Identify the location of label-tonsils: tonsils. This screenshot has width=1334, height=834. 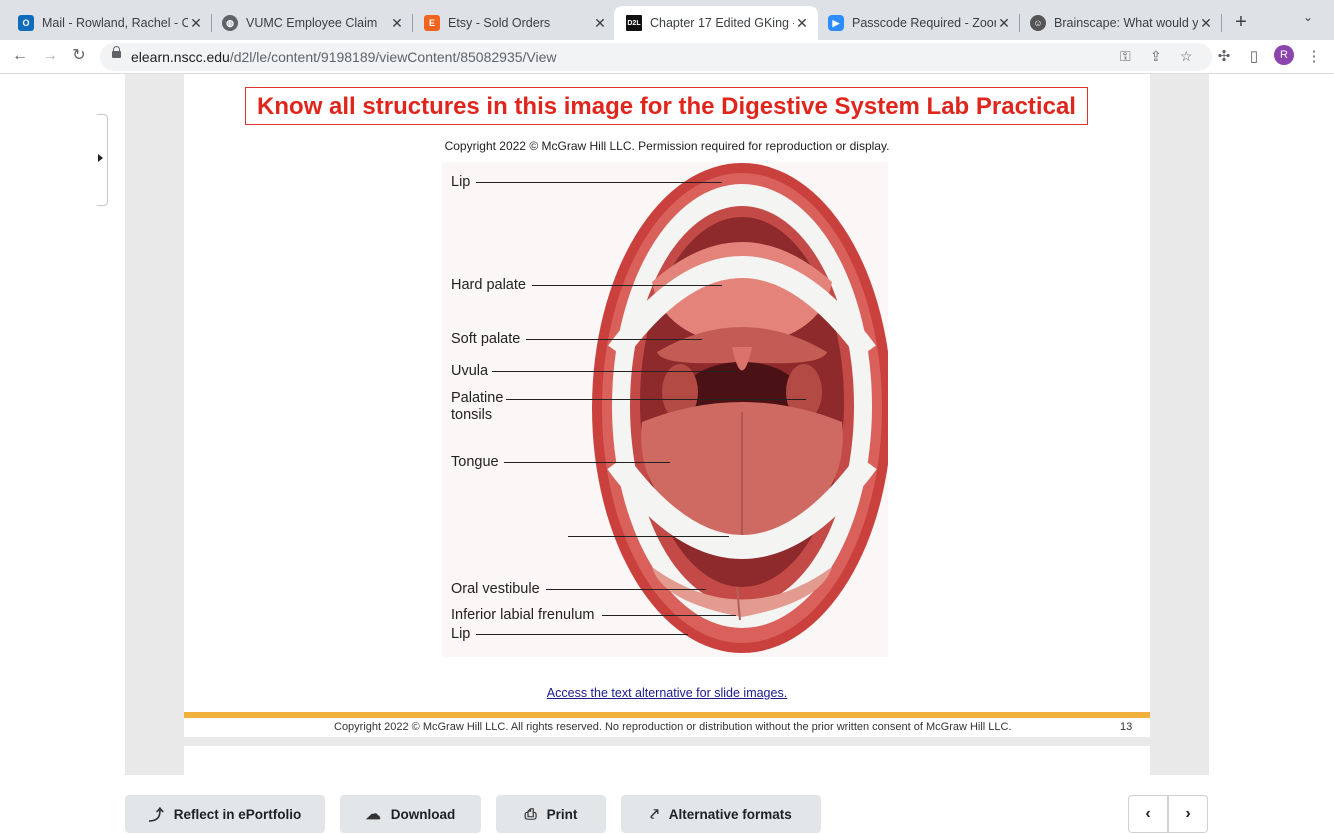
(472, 415).